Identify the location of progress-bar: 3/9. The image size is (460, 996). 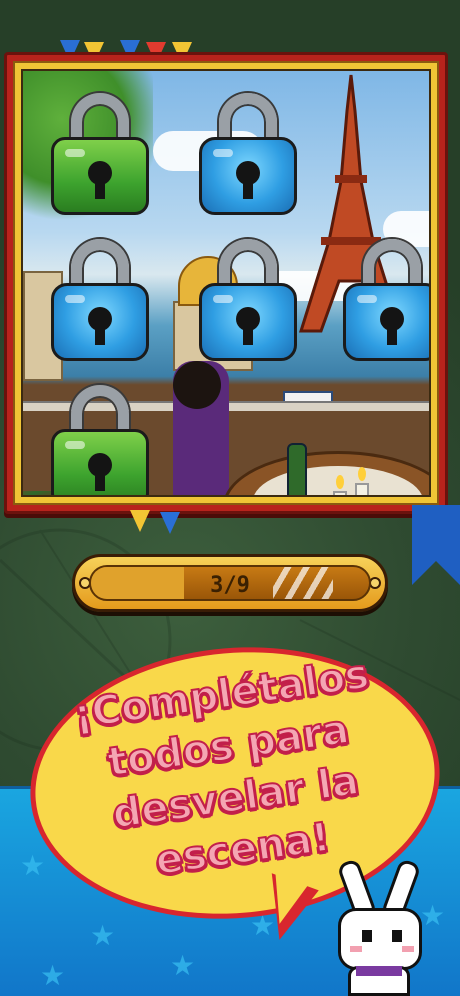
(230, 583).